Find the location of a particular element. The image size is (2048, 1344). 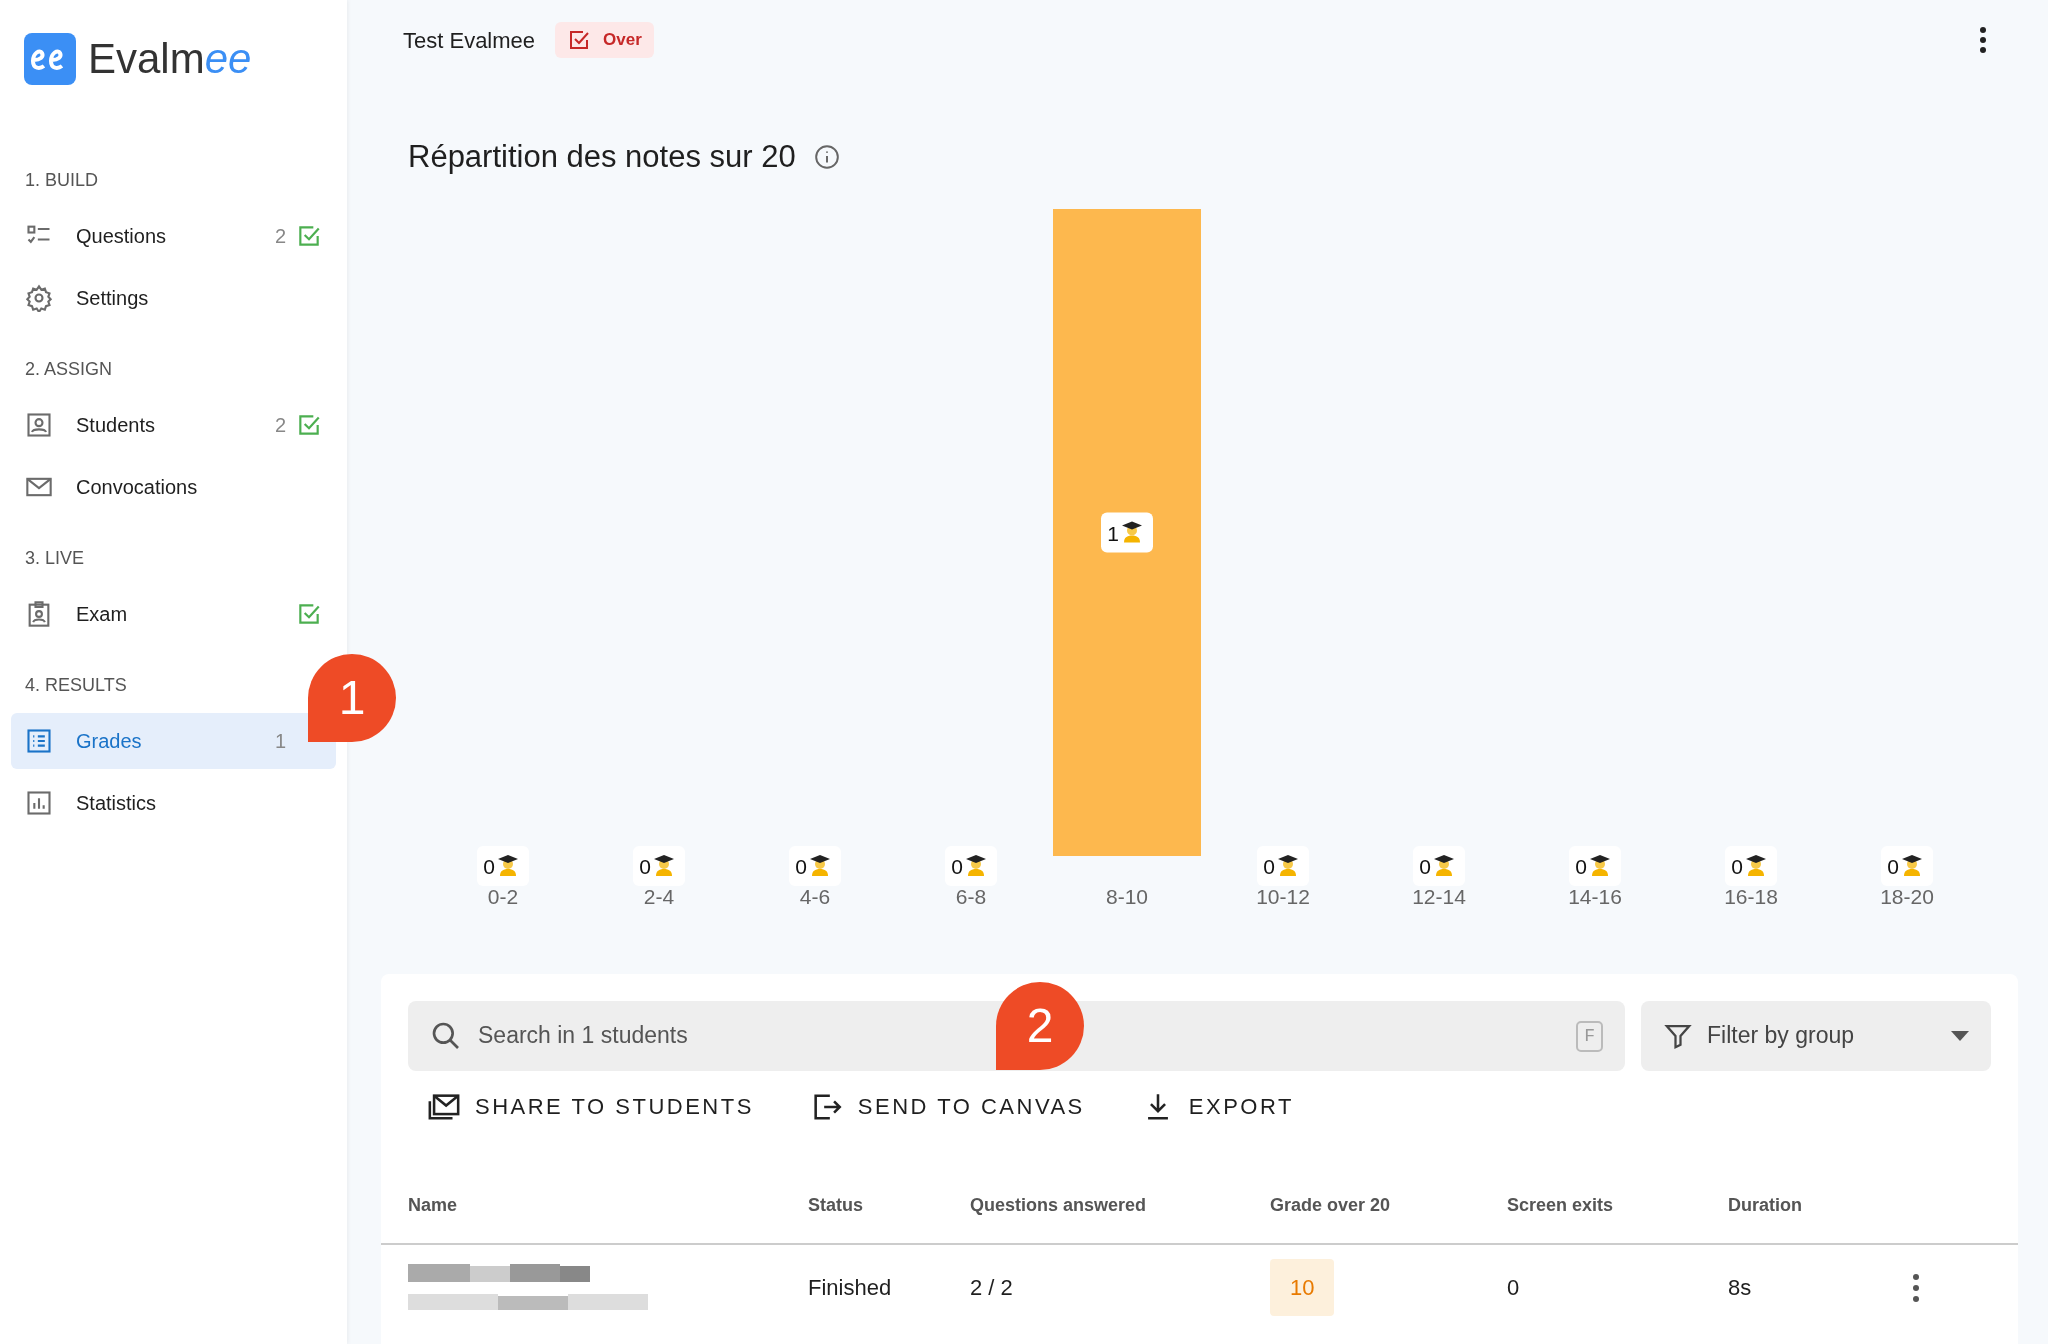

list-icon is located at coordinates (39, 741).